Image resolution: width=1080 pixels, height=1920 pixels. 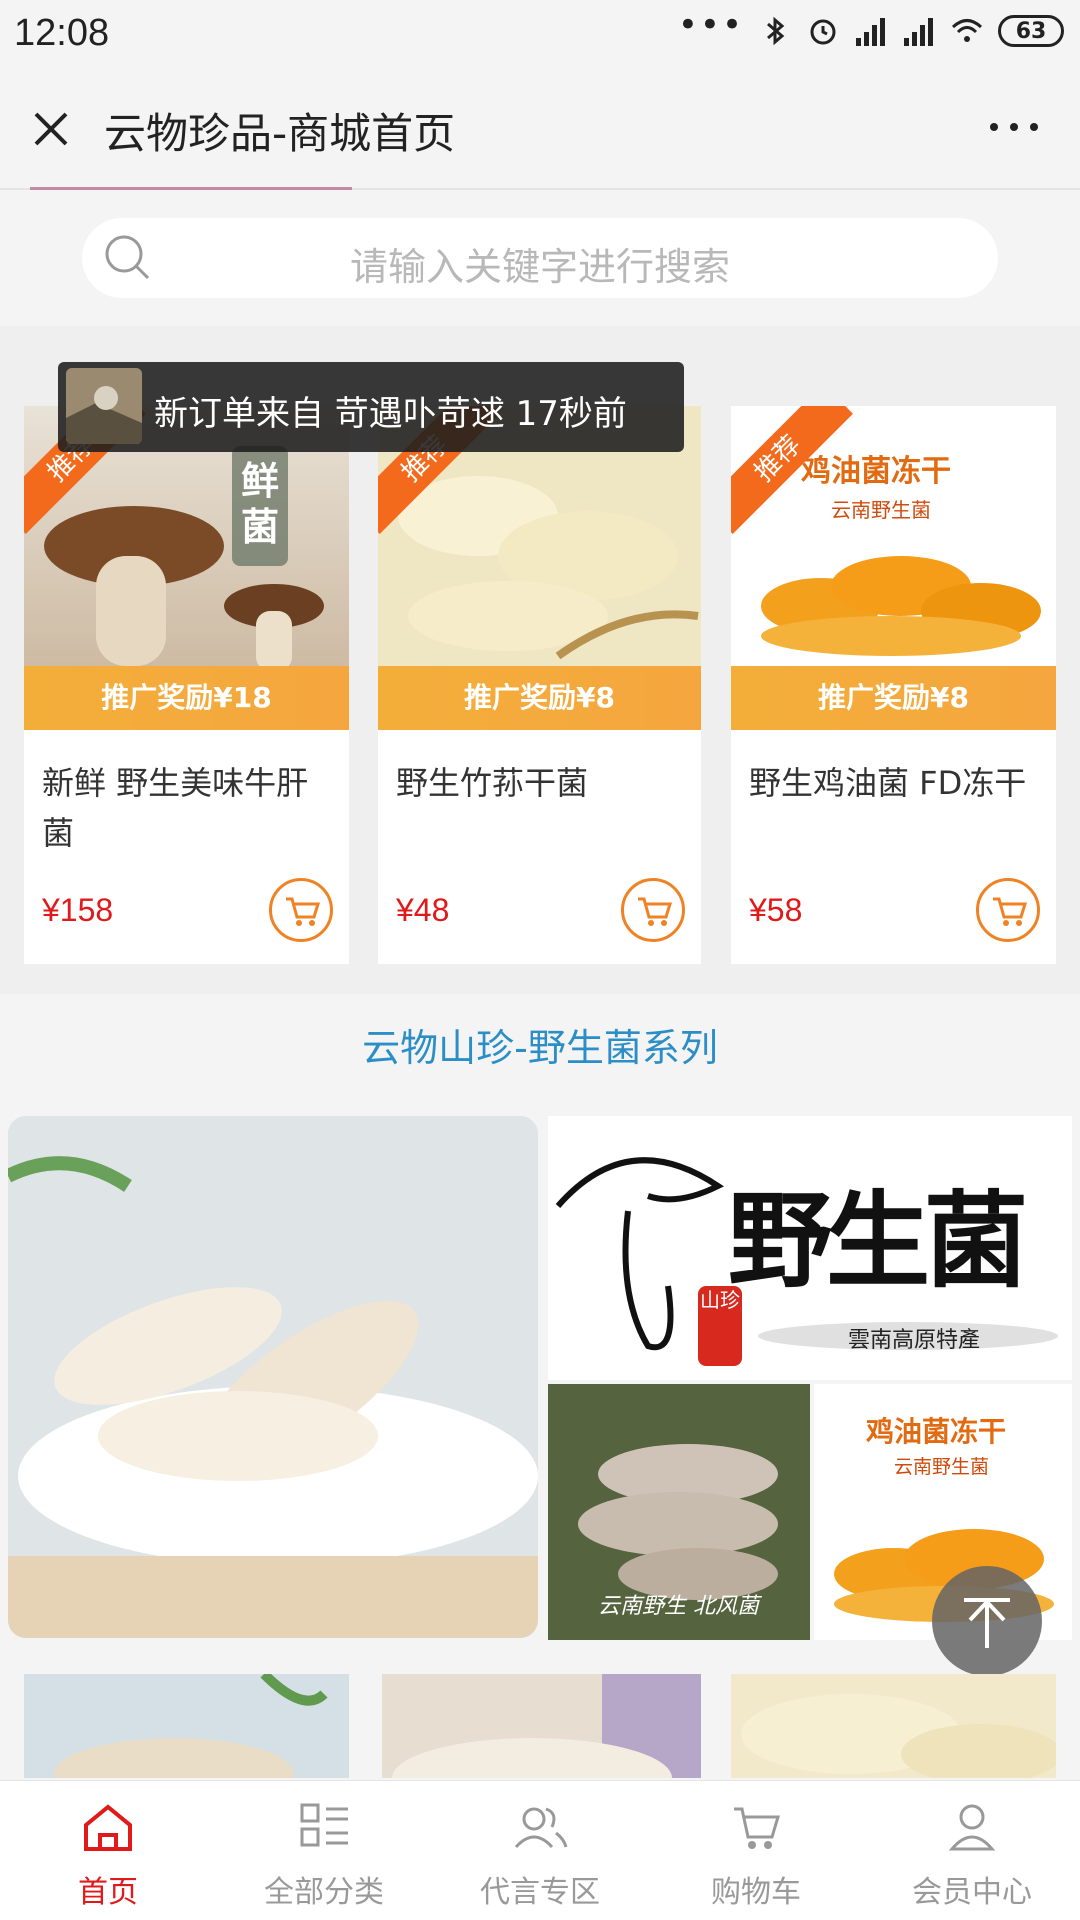 What do you see at coordinates (175, 808) in the screenshot?
I see `product-name: 新鲜 野生美味牛肝菌` at bounding box center [175, 808].